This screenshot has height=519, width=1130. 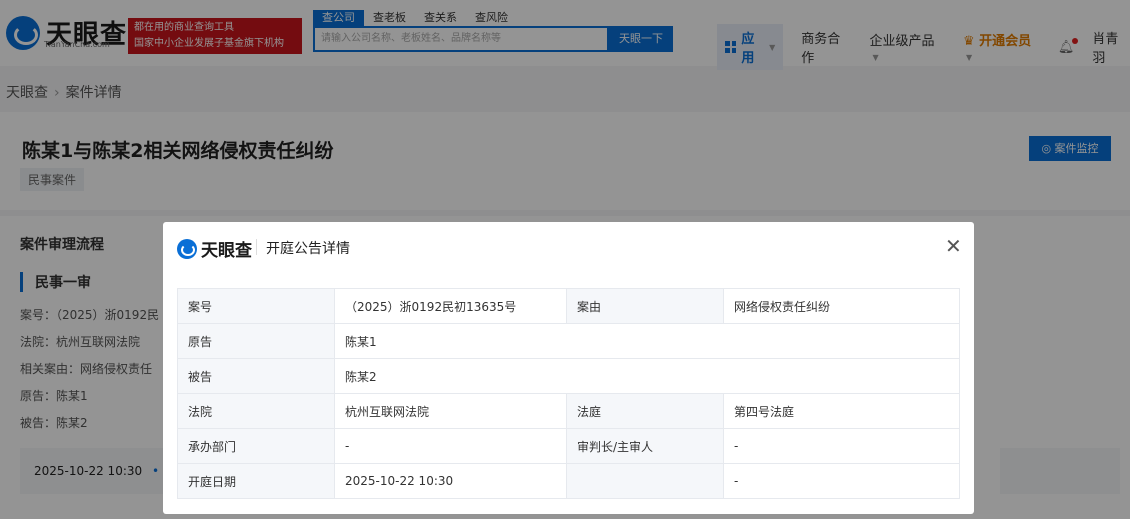 What do you see at coordinates (841, 306) in the screenshot?
I see `value-cause: 网络侵权责任纠纷` at bounding box center [841, 306].